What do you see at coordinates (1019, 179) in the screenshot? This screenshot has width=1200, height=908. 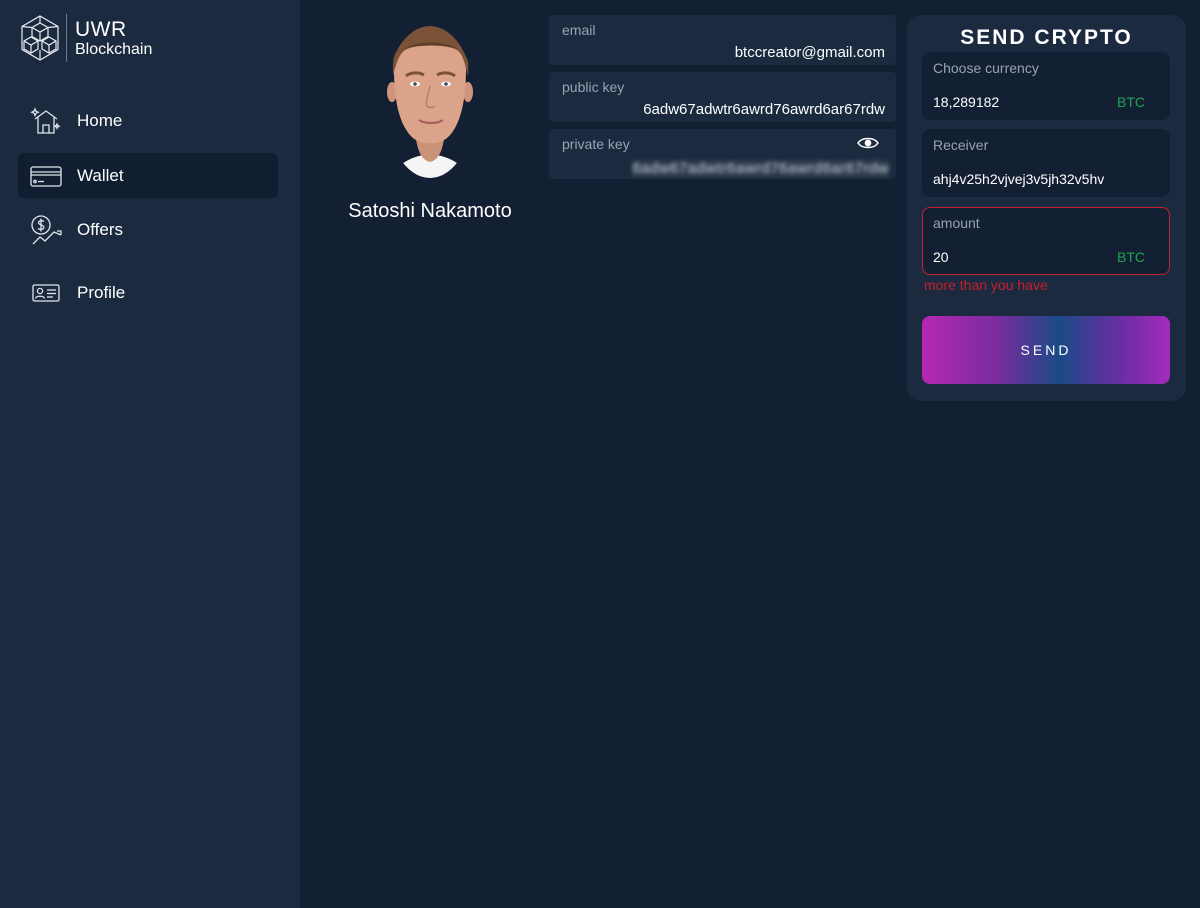 I see `receiver-value: ahj4v25h2vjvej3v5jh32v5hv` at bounding box center [1019, 179].